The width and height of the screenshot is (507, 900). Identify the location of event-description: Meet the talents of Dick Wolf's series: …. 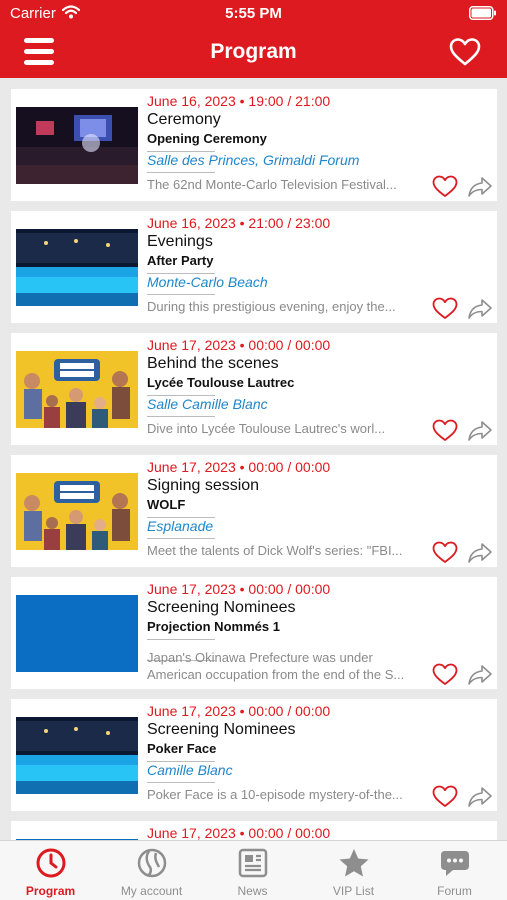
(275, 550).